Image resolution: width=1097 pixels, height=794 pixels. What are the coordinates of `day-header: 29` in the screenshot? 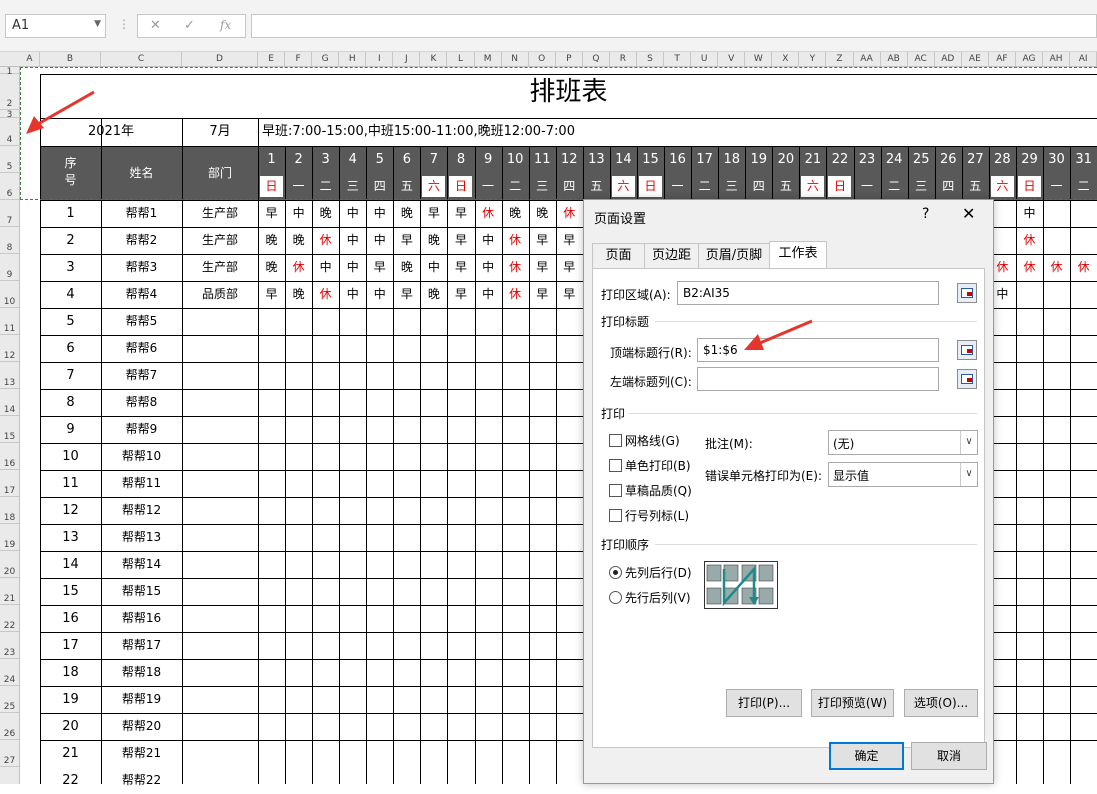 It's located at (1029, 159).